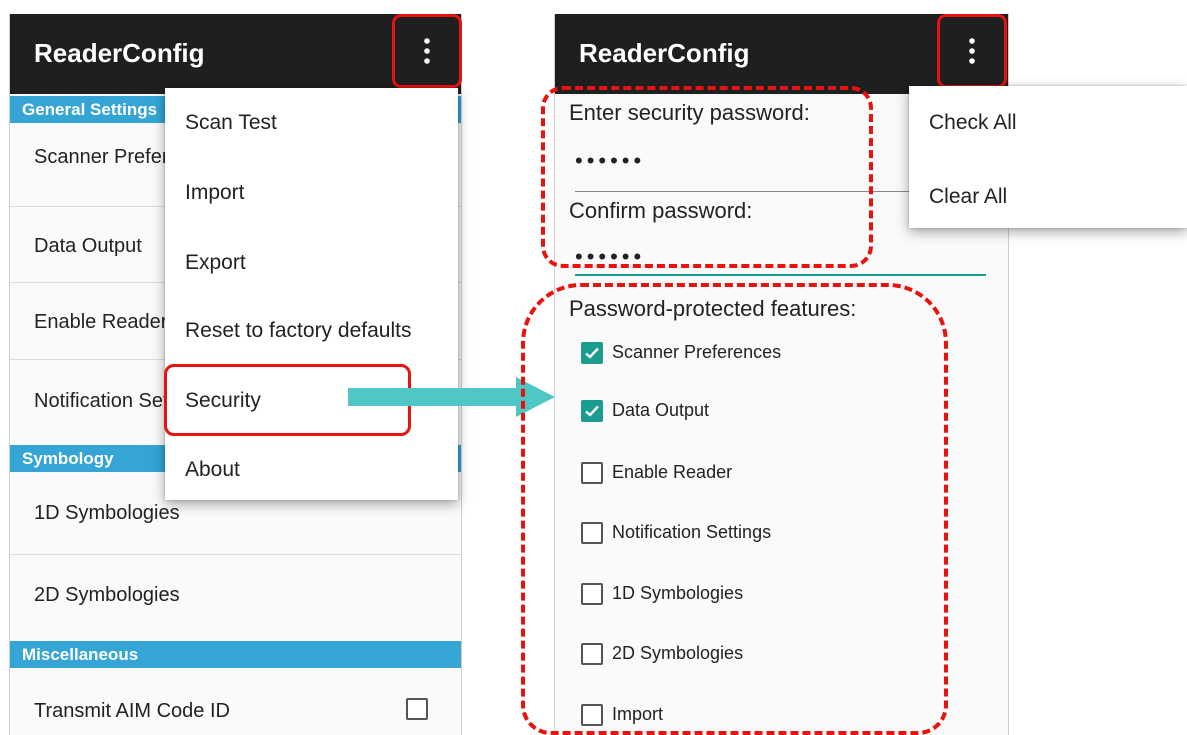 The width and height of the screenshot is (1187, 735). I want to click on menu-item-export: Export, so click(311, 263).